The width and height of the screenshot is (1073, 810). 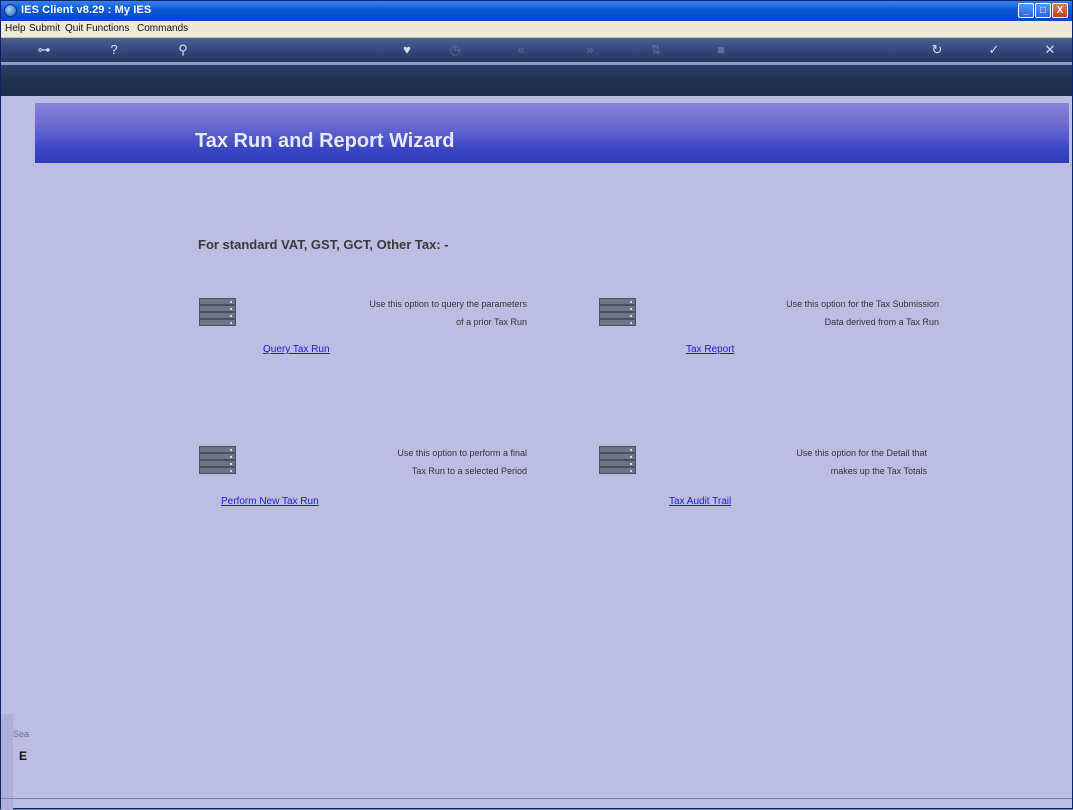 I want to click on menu-functions: Functions, so click(x=107, y=28).